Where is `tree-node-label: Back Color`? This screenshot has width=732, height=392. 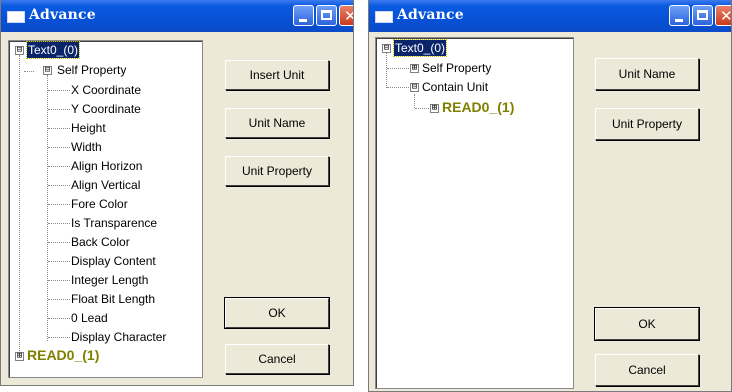 tree-node-label: Back Color is located at coordinates (100, 242).